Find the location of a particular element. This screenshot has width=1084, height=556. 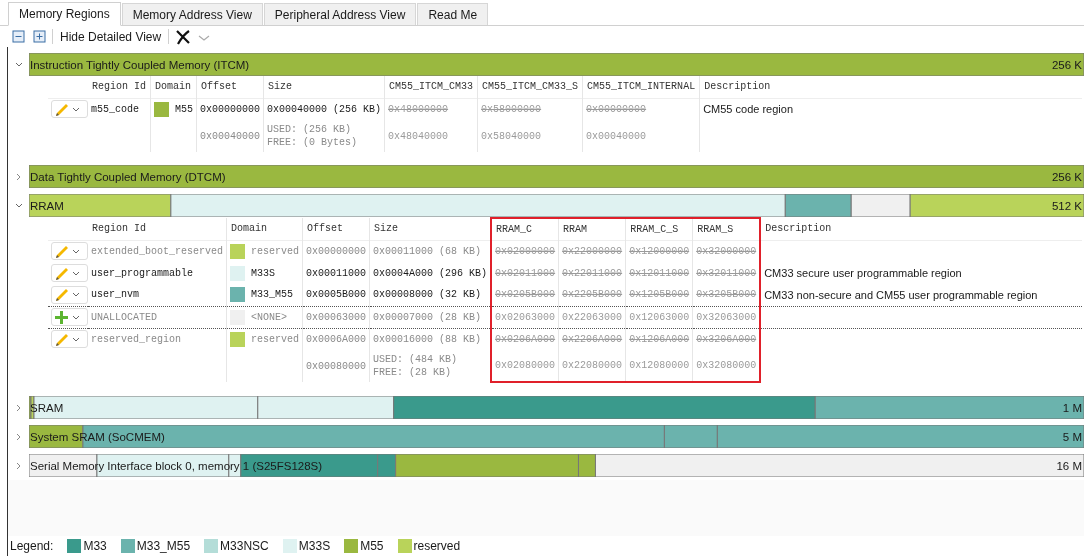

table-cell: 0x0006A000 is located at coordinates (336, 339).